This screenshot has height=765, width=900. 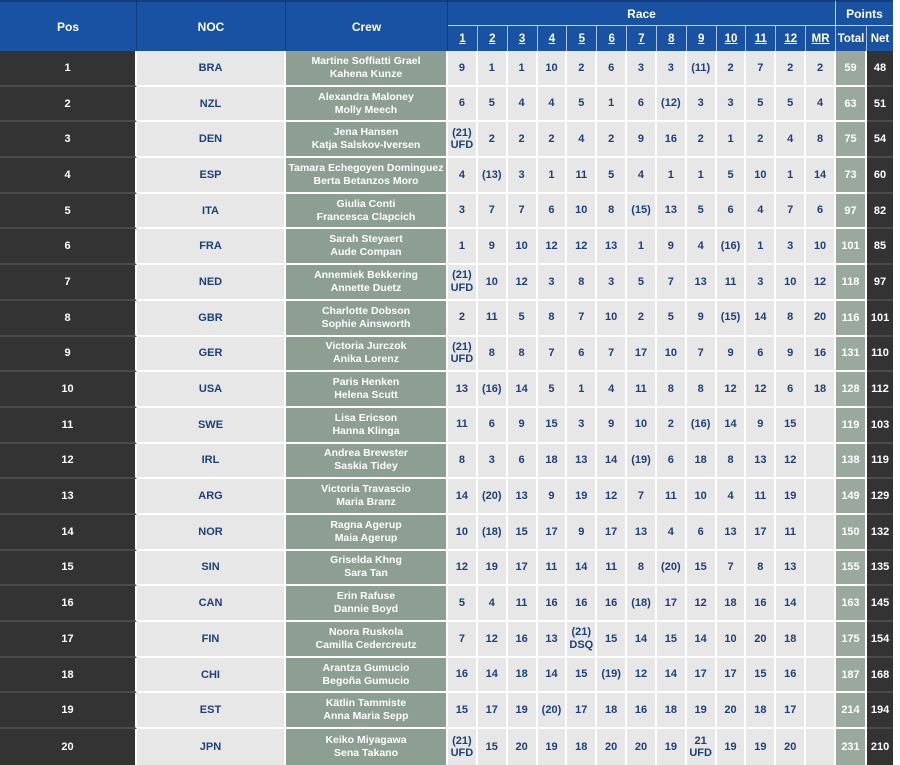 I want to click on race-col-header-3: 3, so click(x=522, y=38).